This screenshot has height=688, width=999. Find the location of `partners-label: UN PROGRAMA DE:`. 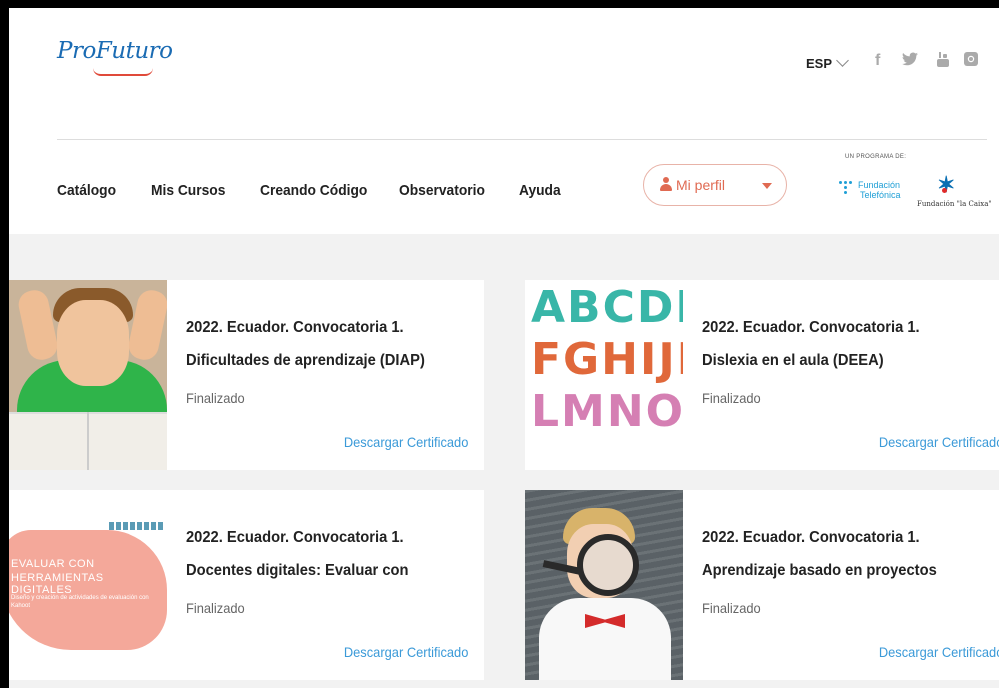

partners-label: UN PROGRAMA DE: is located at coordinates (876, 157).